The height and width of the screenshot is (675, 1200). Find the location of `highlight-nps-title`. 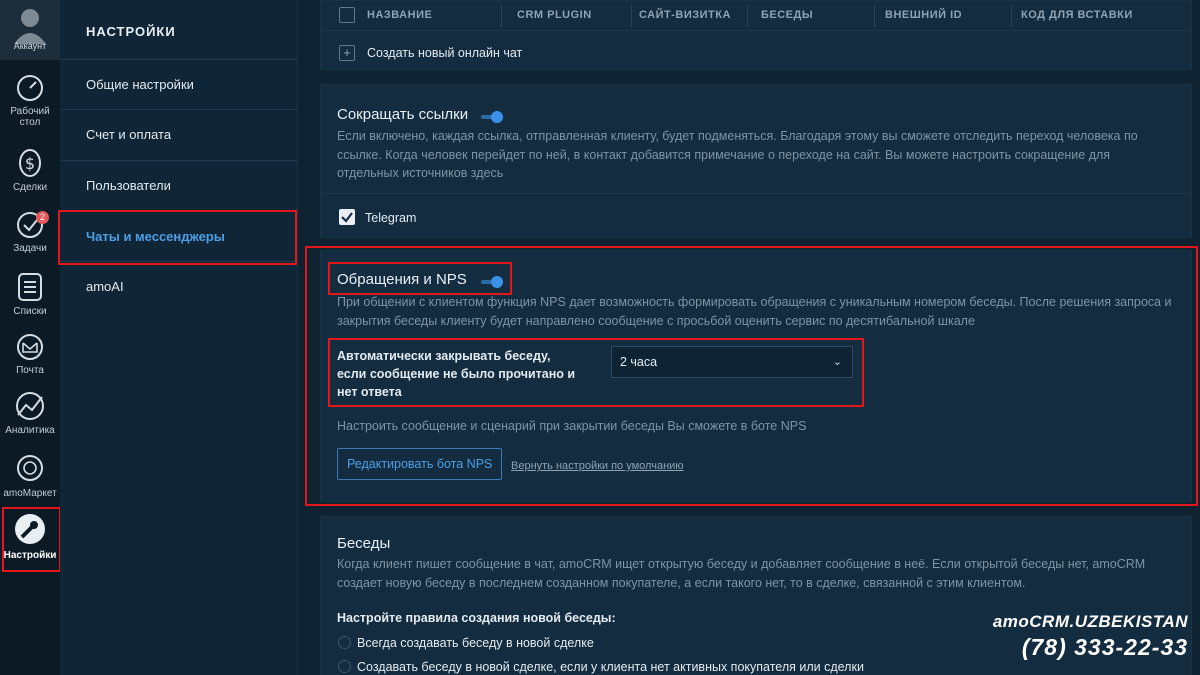

highlight-nps-title is located at coordinates (420, 278).